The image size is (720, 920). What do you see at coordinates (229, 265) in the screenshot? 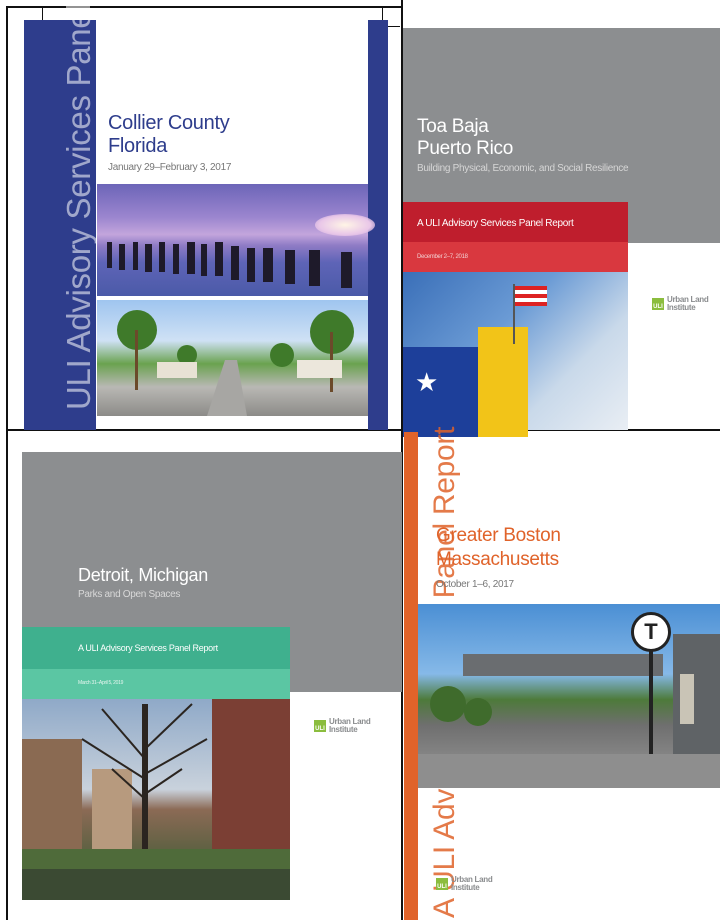
I see `pier-pilings` at bounding box center [229, 265].